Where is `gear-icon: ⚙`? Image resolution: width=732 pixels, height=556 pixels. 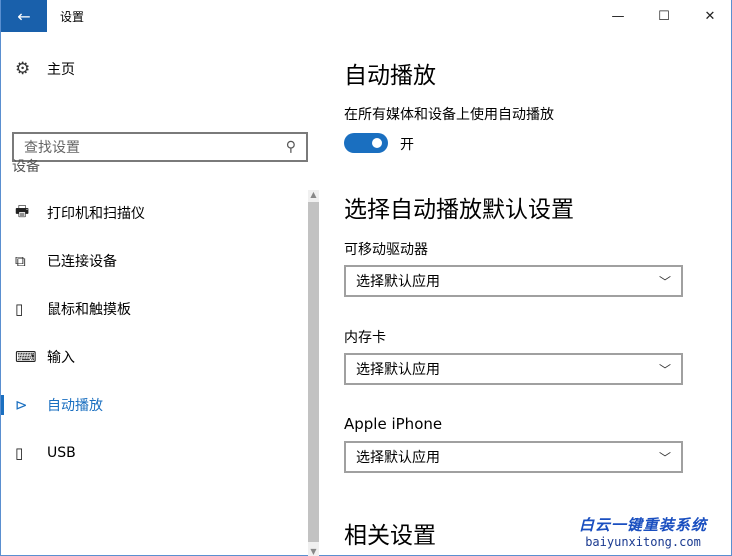 gear-icon: ⚙ is located at coordinates (23, 69).